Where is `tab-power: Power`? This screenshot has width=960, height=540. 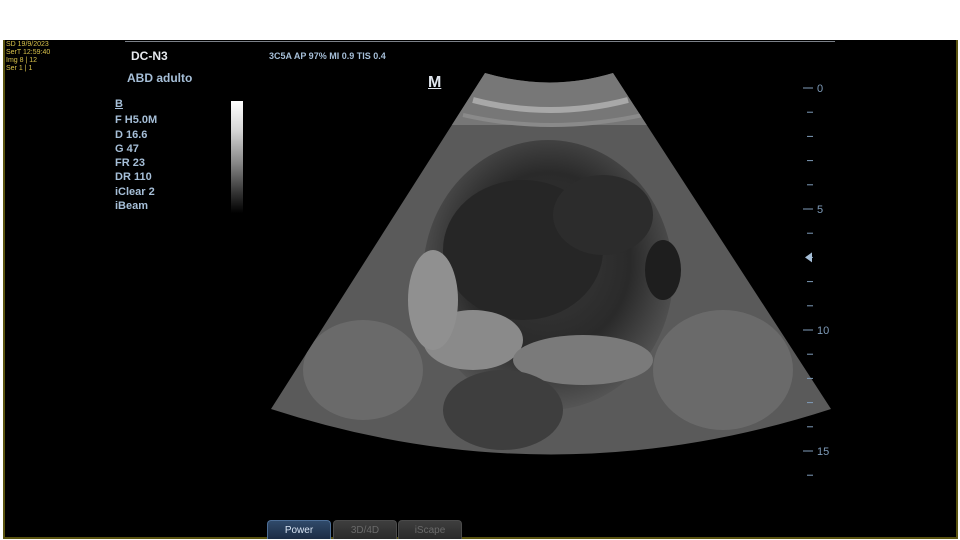
tab-power: Power is located at coordinates (299, 529).